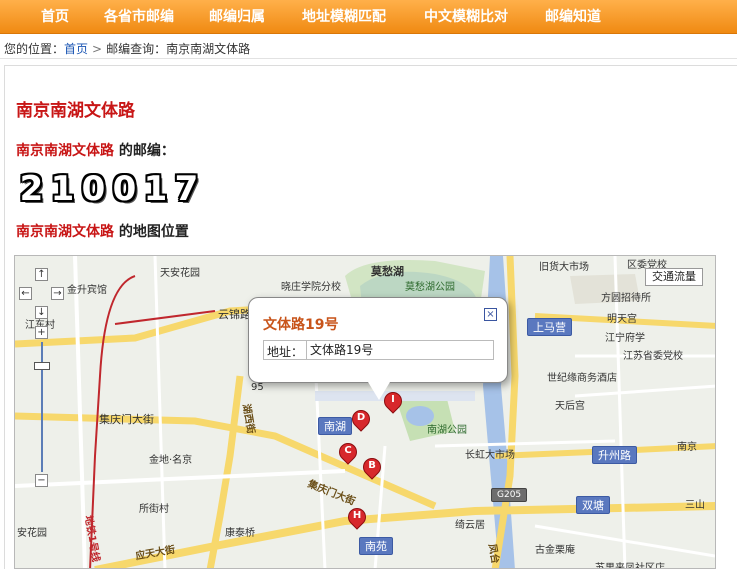  I want to click on map-label: 江宁府学, so click(625, 338).